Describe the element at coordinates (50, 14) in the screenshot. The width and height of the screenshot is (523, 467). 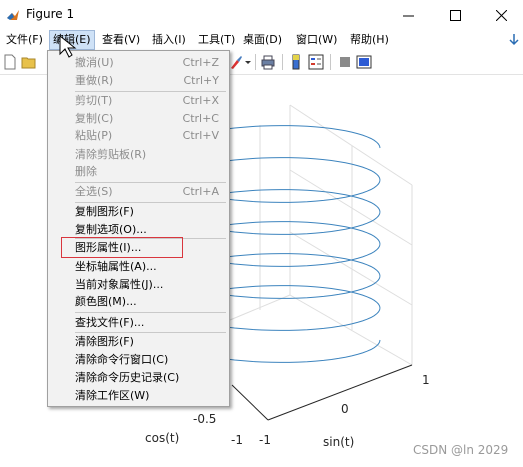
I see `window-title: Figure 1` at that location.